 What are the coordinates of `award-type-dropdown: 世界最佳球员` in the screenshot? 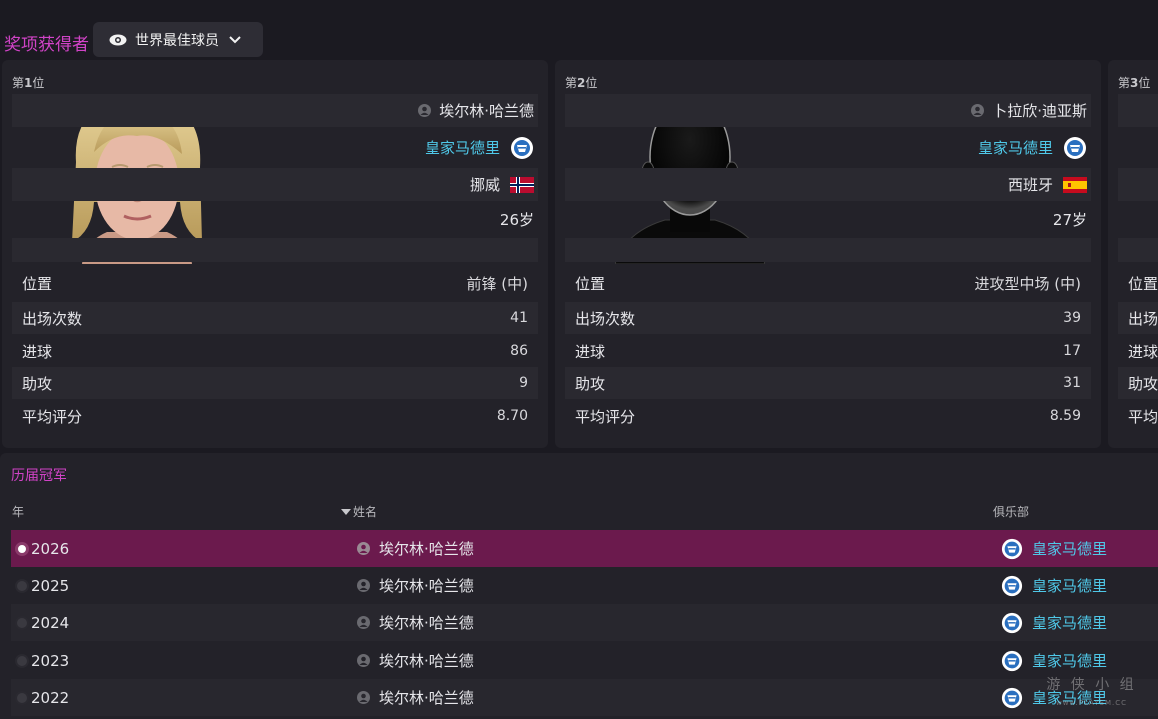 It's located at (178, 39).